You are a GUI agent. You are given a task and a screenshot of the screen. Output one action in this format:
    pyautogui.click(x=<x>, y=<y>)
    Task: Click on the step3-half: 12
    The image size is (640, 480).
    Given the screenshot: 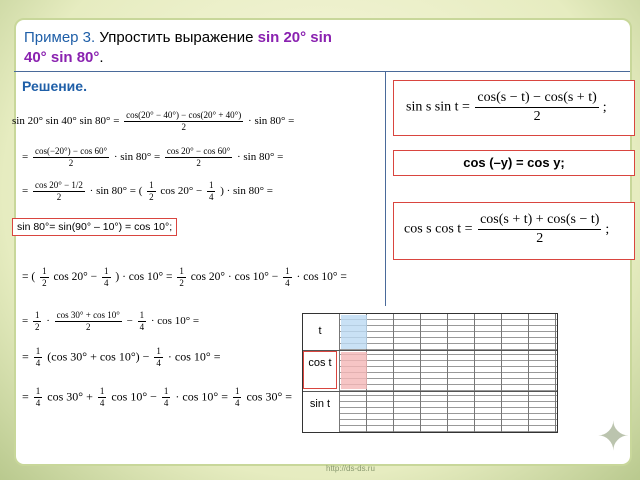 What is the action you would take?
    pyautogui.click(x=151, y=191)
    